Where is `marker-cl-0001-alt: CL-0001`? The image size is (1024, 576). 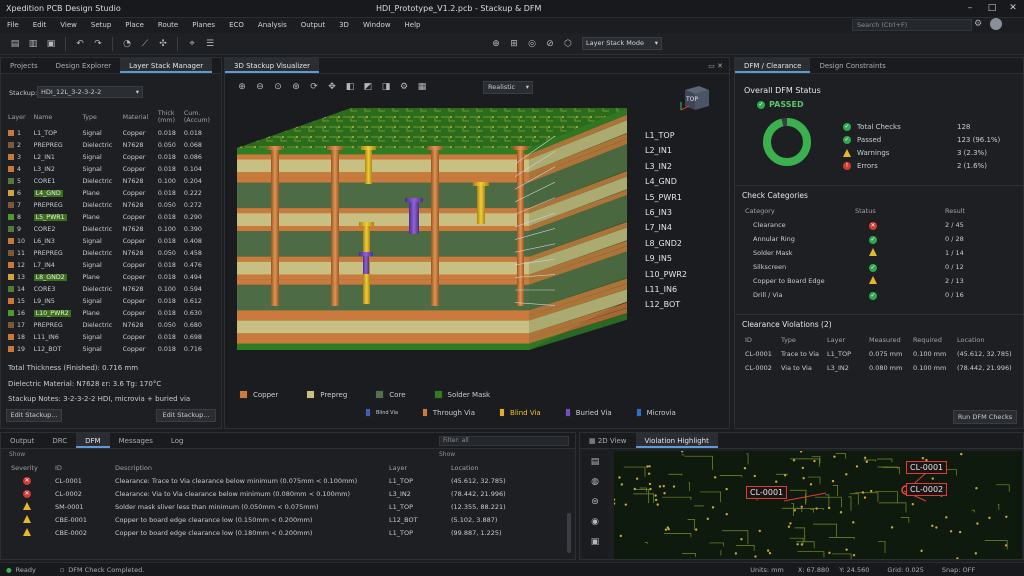
marker-cl-0001-alt: CL-0001 is located at coordinates (767, 492).